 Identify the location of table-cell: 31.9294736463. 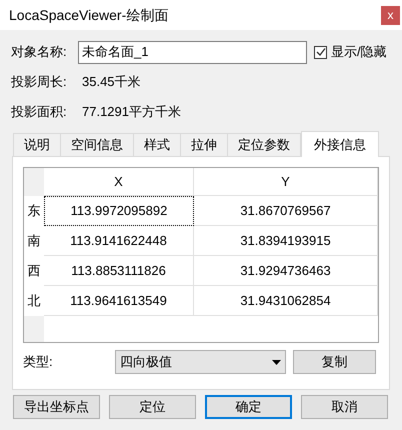
(286, 271).